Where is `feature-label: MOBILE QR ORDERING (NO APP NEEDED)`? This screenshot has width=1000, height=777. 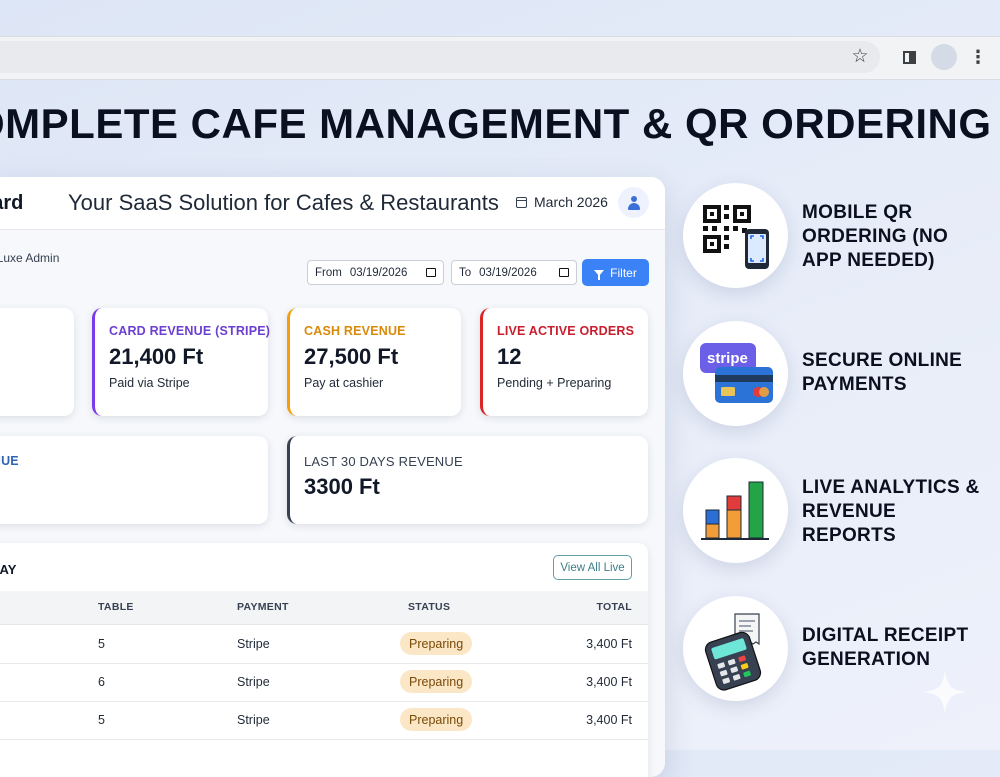 feature-label: MOBILE QR ORDERING (NO APP NEEDED) is located at coordinates (875, 236).